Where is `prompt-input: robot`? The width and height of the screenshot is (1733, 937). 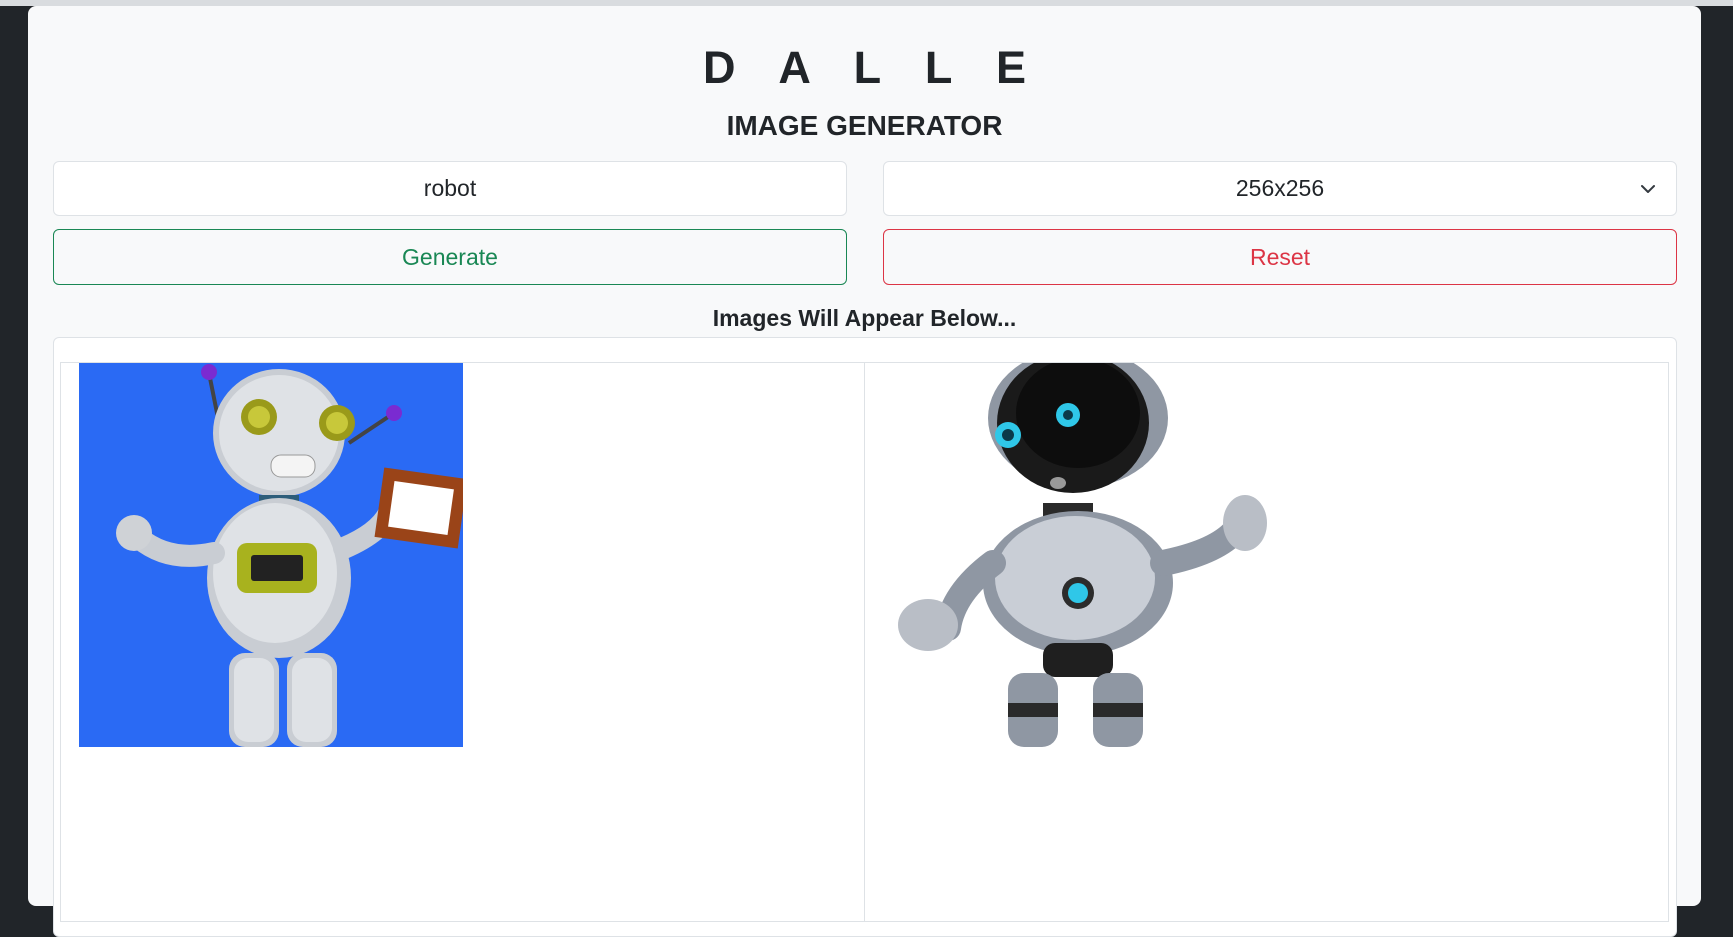
prompt-input: robot is located at coordinates (450, 188).